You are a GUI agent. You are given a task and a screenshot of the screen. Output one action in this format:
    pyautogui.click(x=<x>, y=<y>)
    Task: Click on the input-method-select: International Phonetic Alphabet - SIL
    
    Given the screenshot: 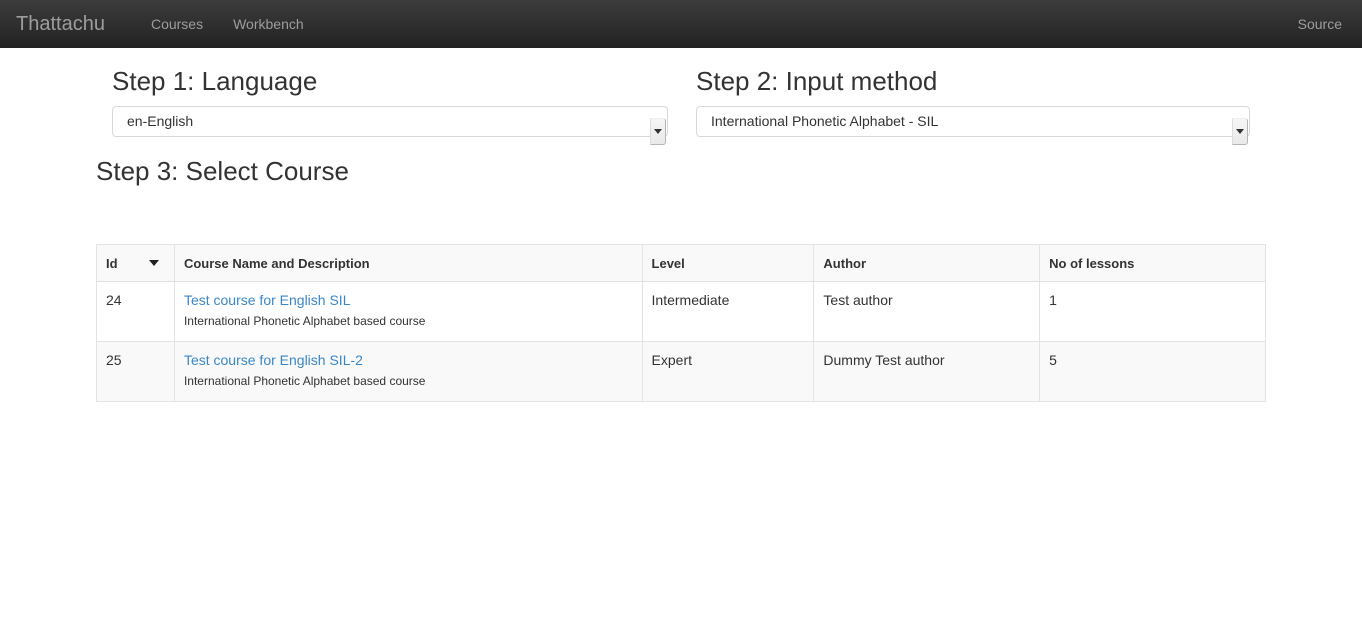 What is the action you would take?
    pyautogui.click(x=973, y=121)
    